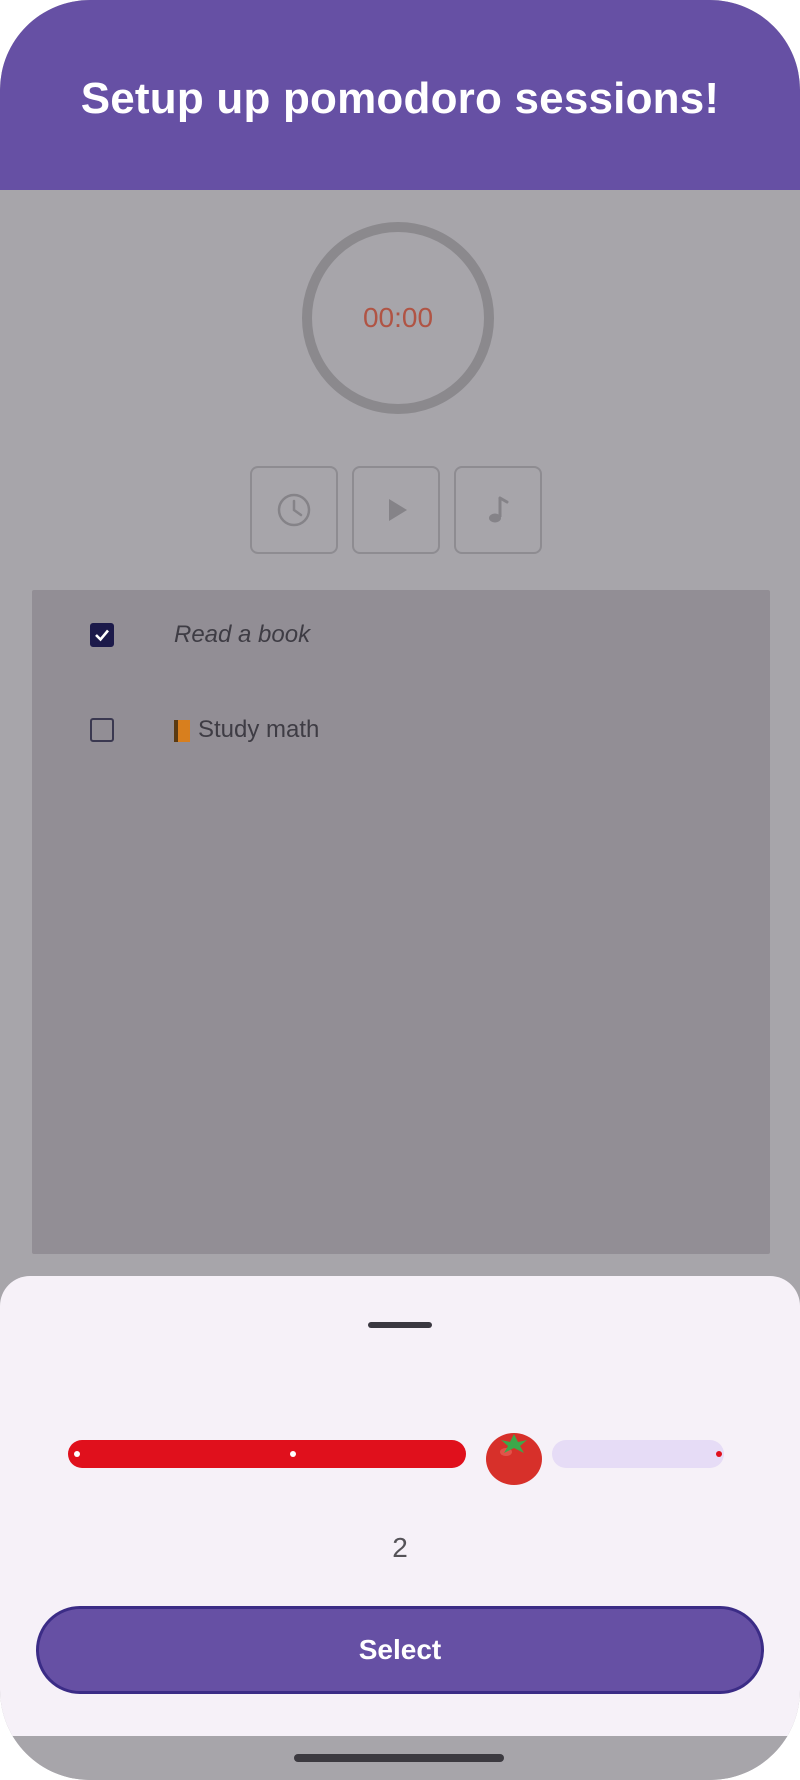 This screenshot has width=800, height=1780. I want to click on checkmark-icon, so click(102, 635).